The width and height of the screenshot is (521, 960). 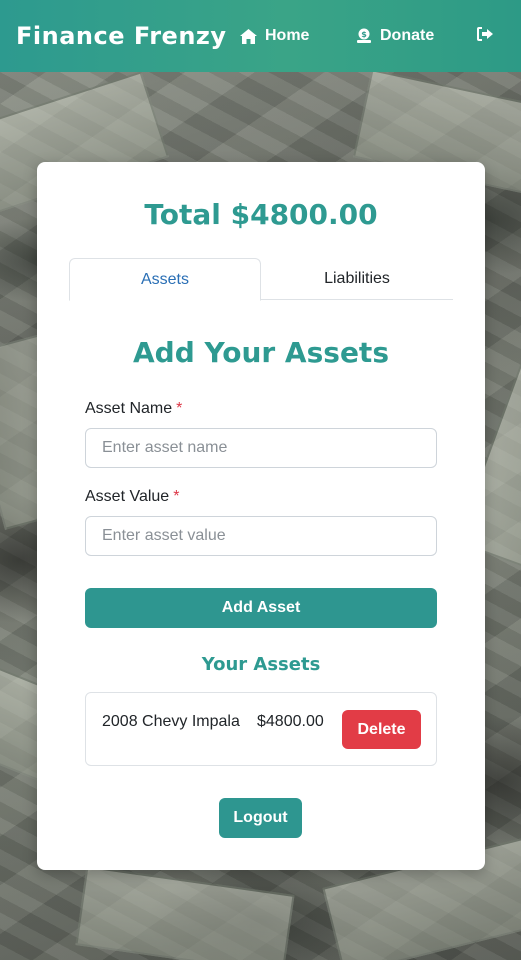 What do you see at coordinates (127, 496) in the screenshot?
I see `asset-value-label-text: Asset Value` at bounding box center [127, 496].